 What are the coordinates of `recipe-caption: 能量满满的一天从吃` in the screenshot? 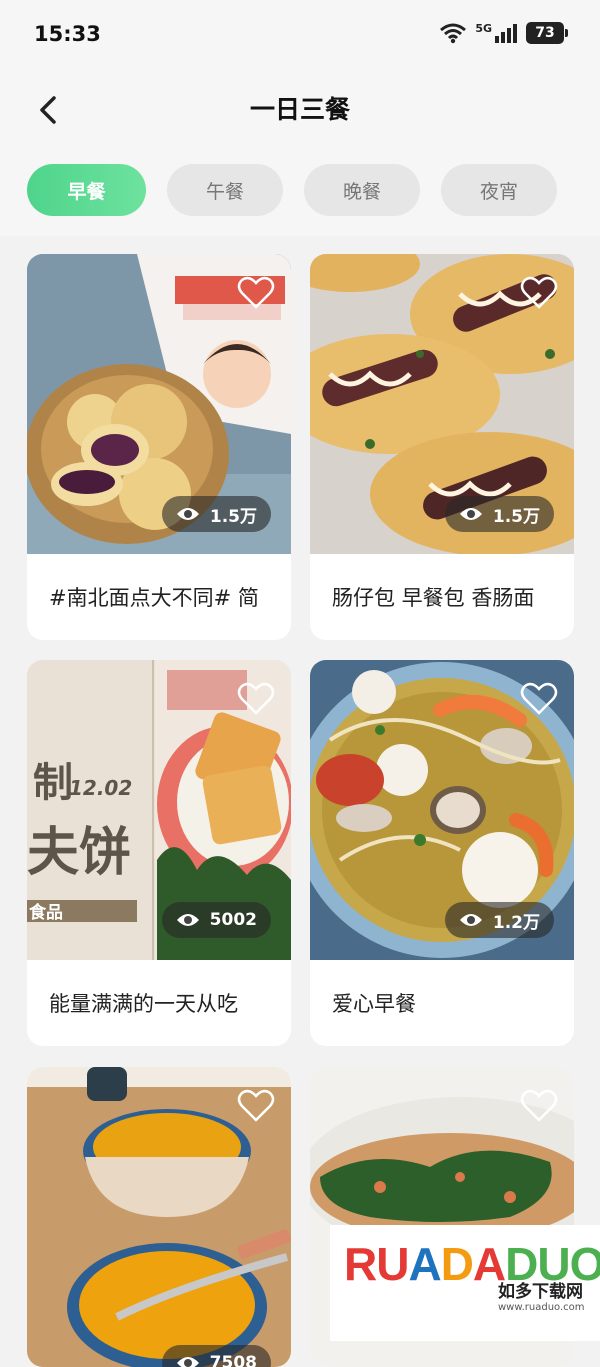 It's located at (143, 1004).